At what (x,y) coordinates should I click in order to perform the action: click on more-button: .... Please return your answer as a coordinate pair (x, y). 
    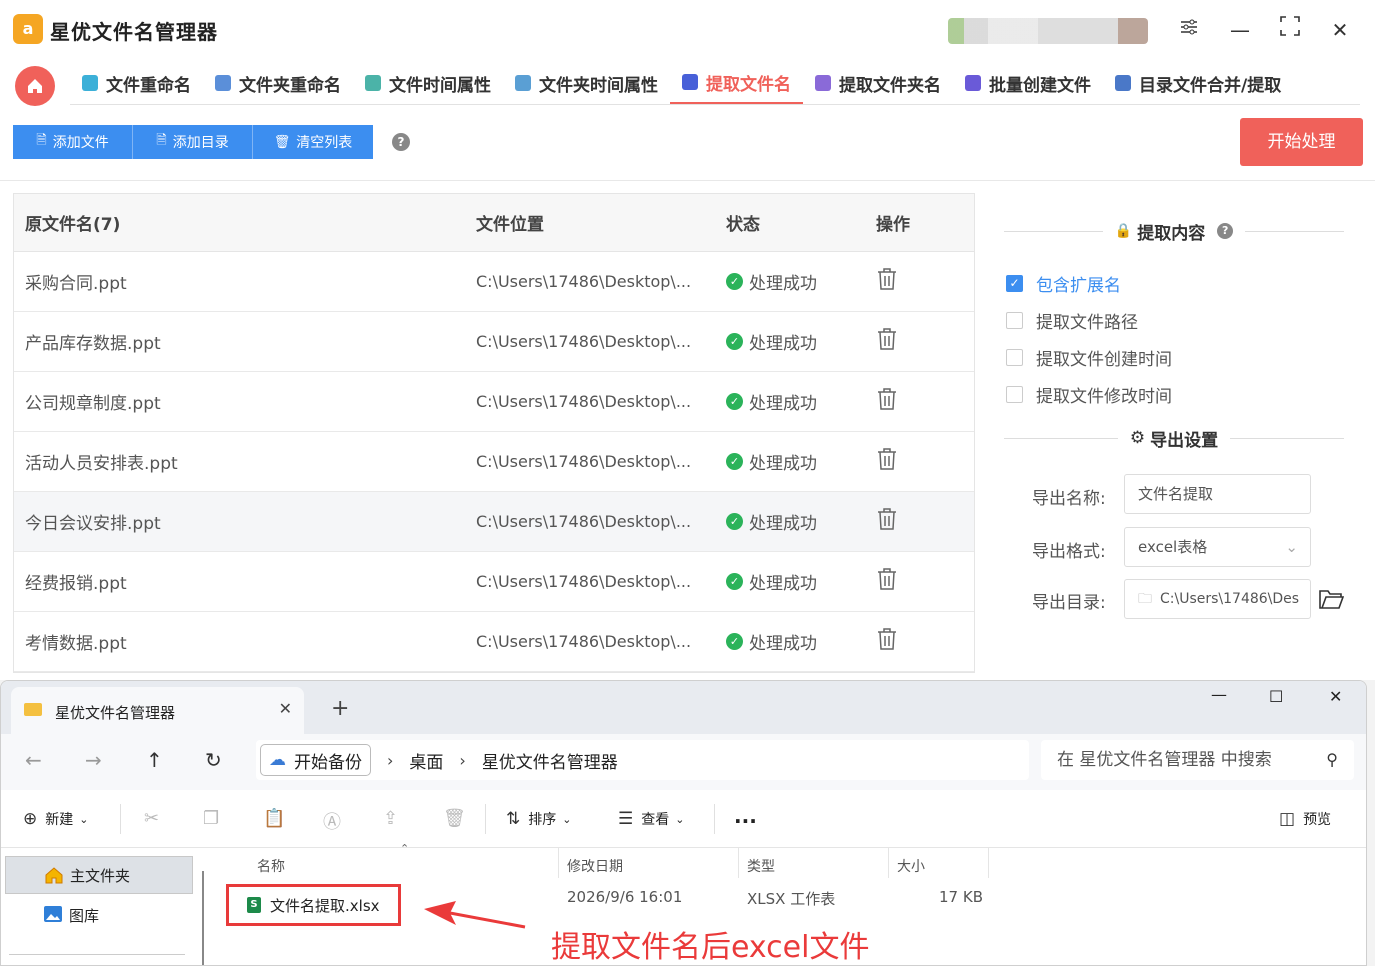
    Looking at the image, I should click on (745, 816).